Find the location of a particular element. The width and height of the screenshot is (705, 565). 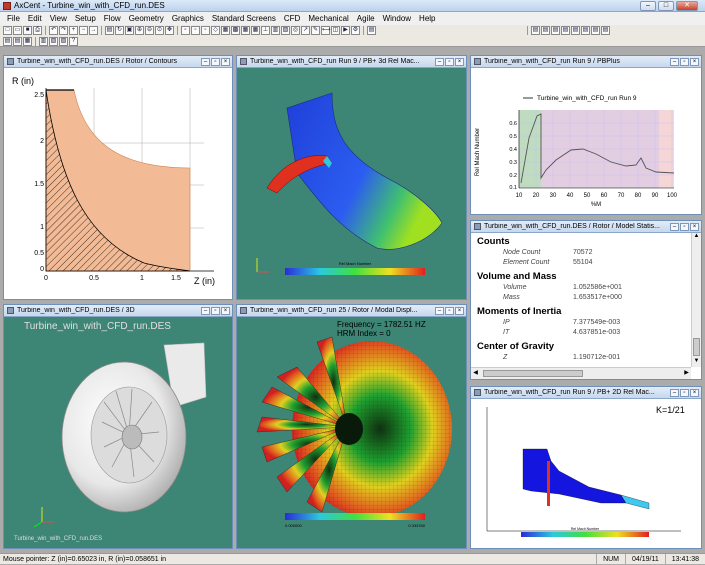

redo-icon: ↷ is located at coordinates (63, 30).